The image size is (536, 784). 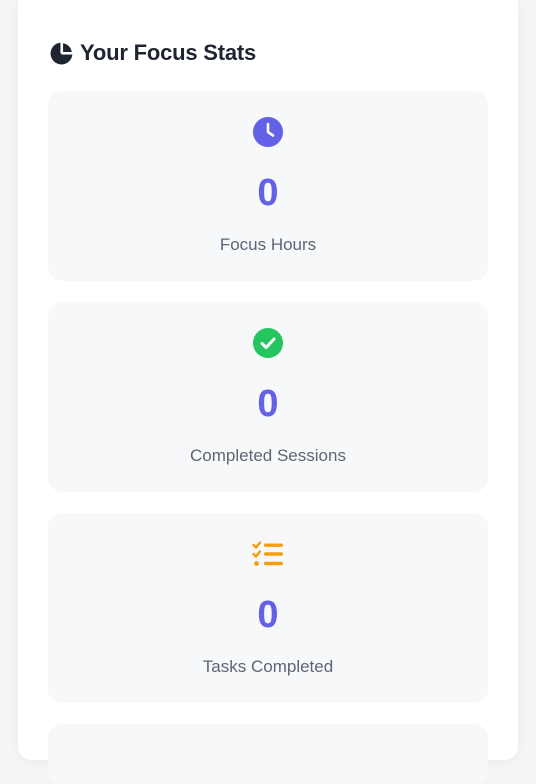 I want to click on focus-hours-value: 0, so click(x=268, y=193).